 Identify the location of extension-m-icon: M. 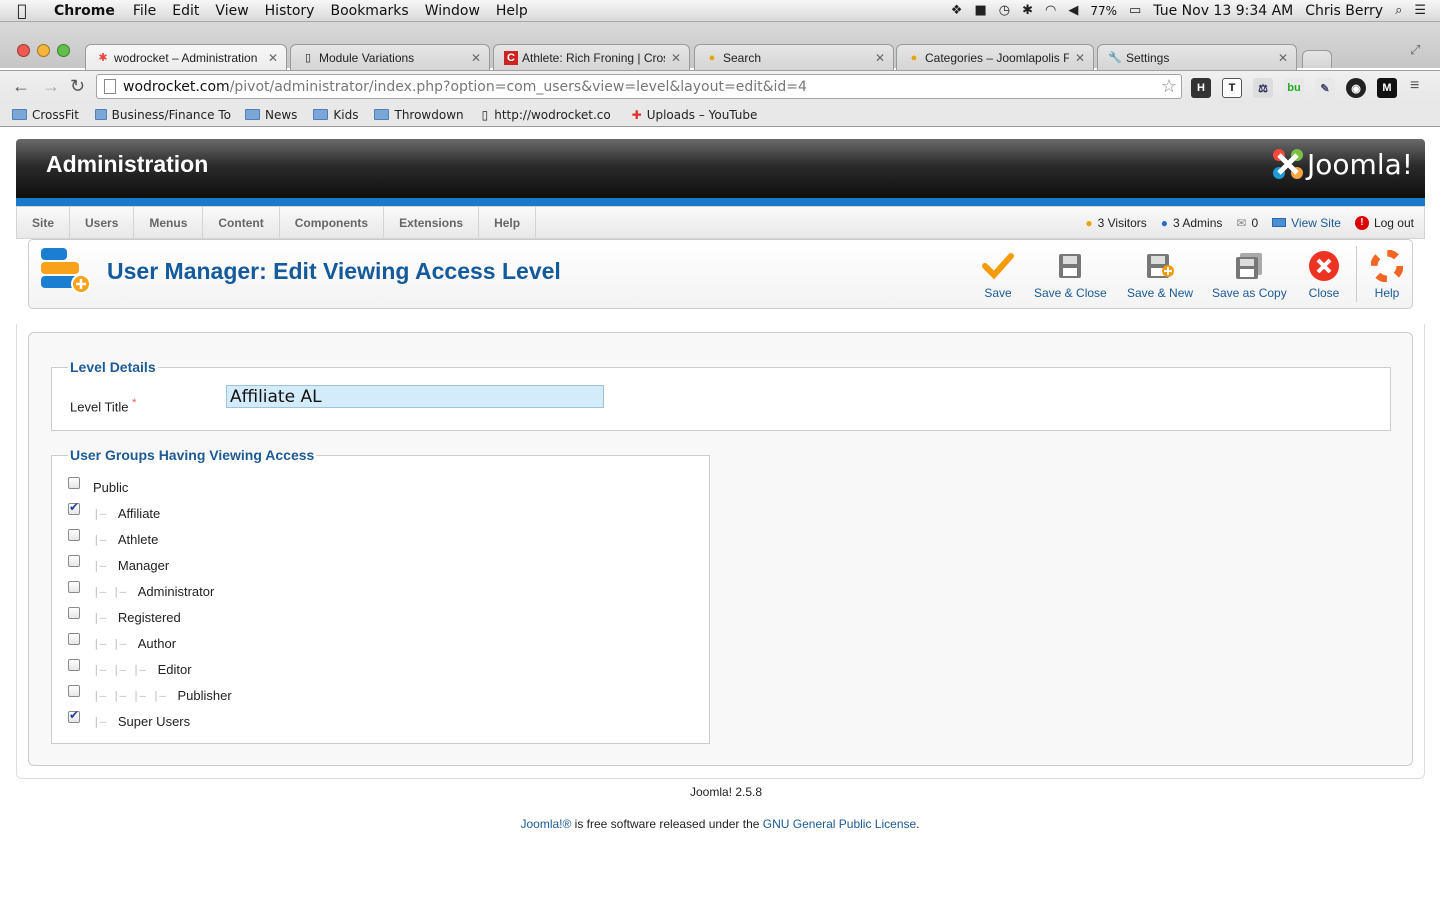
(1387, 88).